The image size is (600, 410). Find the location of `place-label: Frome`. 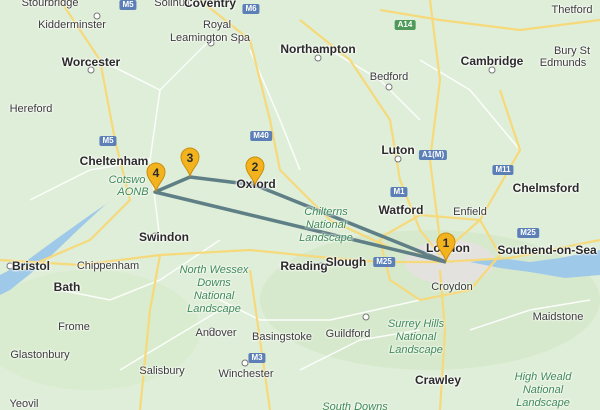

place-label: Frome is located at coordinates (74, 327).